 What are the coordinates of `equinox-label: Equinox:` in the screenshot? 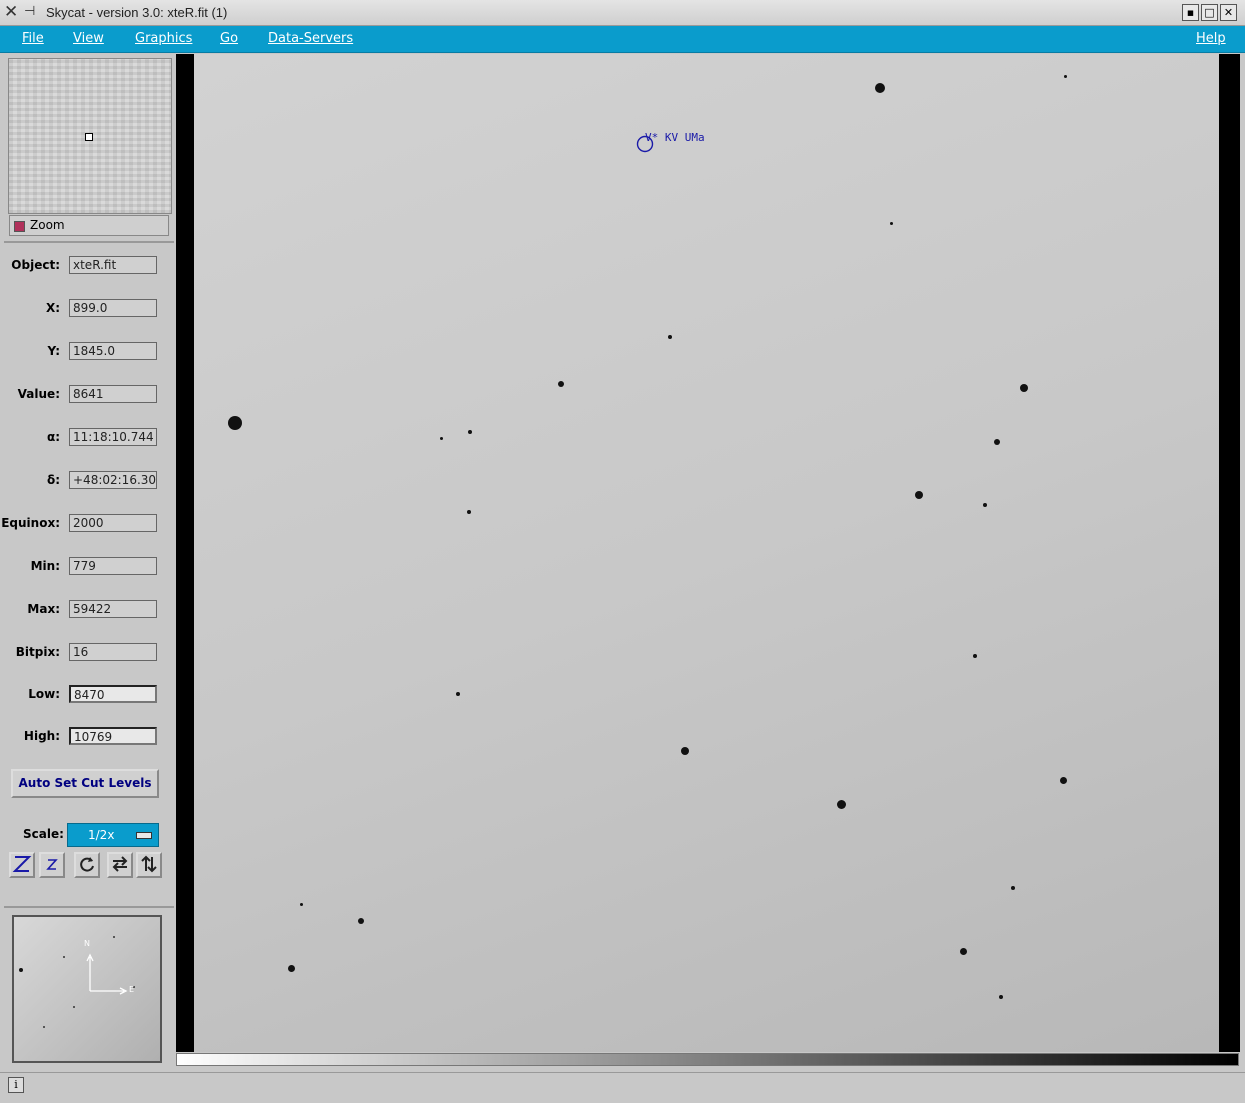 It's located at (30, 523).